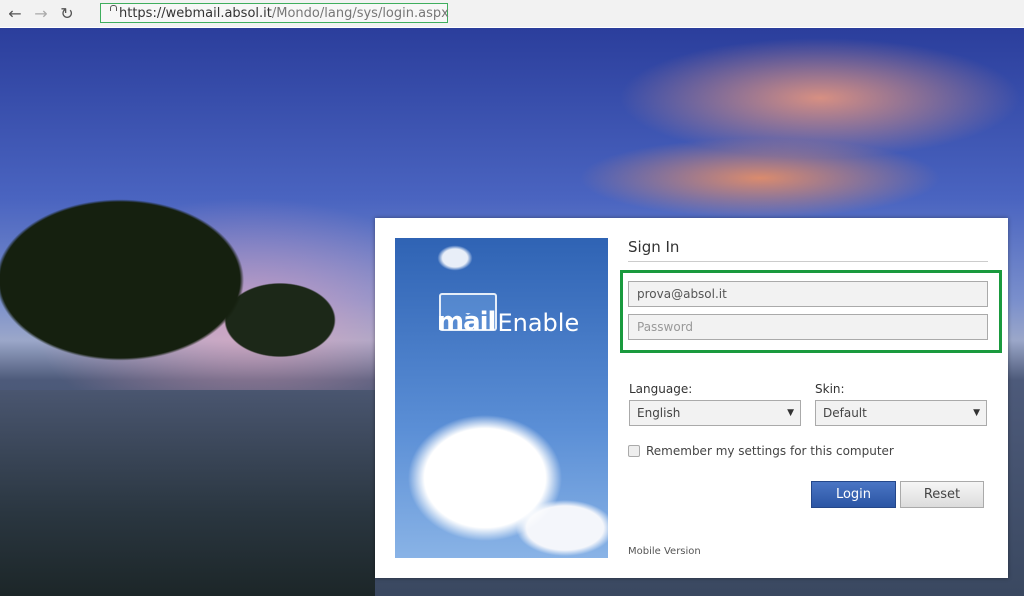 This screenshot has width=1024, height=596. What do you see at coordinates (659, 413) in the screenshot?
I see `language-value: English` at bounding box center [659, 413].